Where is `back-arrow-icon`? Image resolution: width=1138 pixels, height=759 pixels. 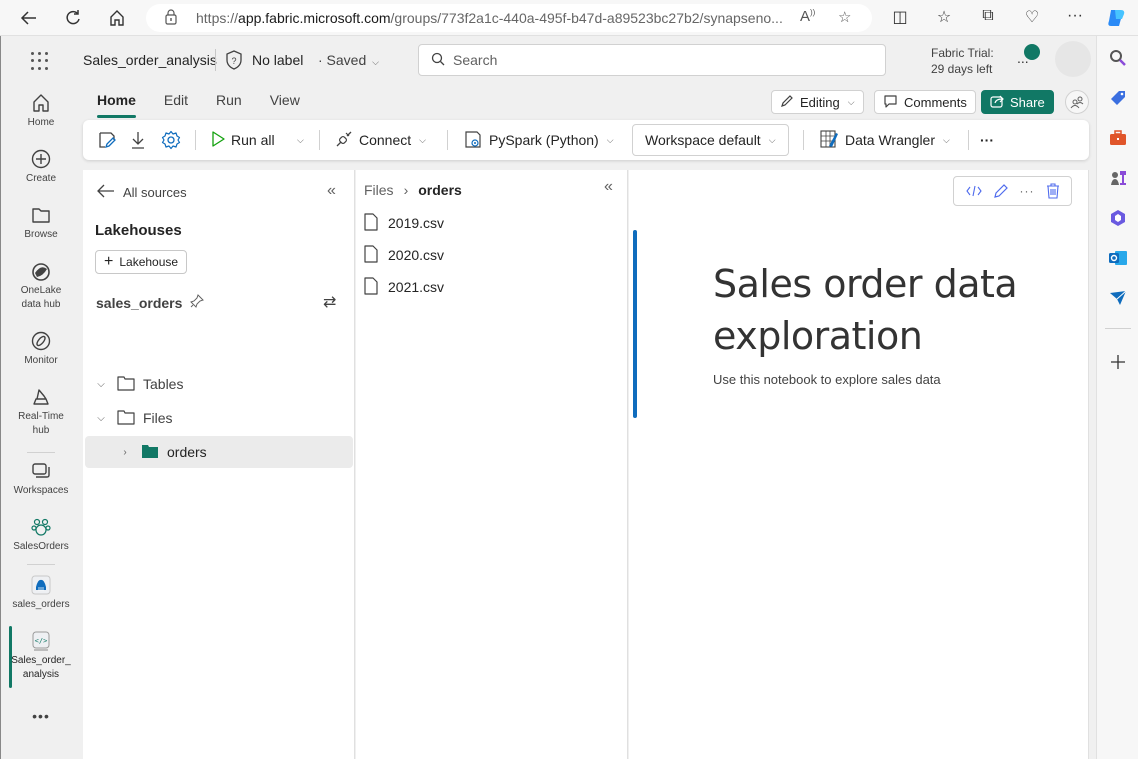
back-arrow-icon is located at coordinates (29, 18).